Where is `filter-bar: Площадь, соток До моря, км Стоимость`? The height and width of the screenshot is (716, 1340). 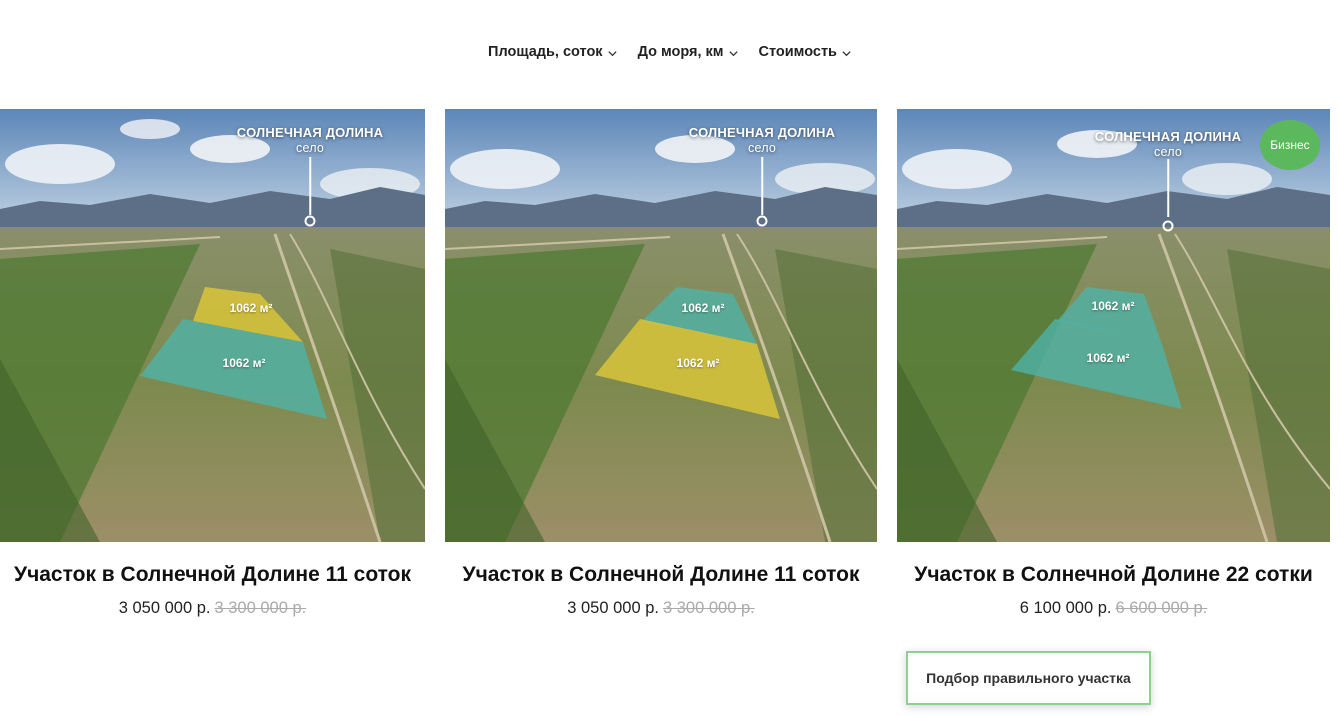
filter-bar: Площадь, соток До моря, км Стоимость is located at coordinates (670, 52).